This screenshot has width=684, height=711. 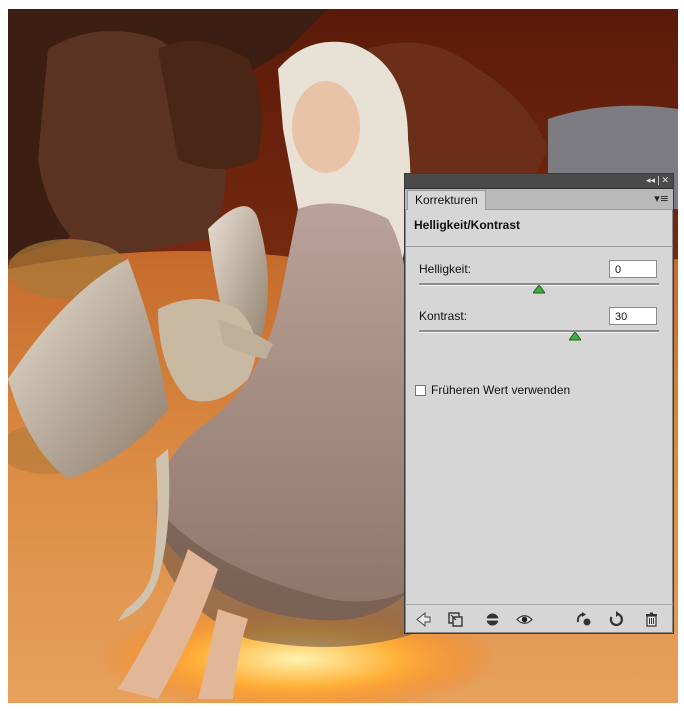 I want to click on reset-icon, so click(x=583, y=619).